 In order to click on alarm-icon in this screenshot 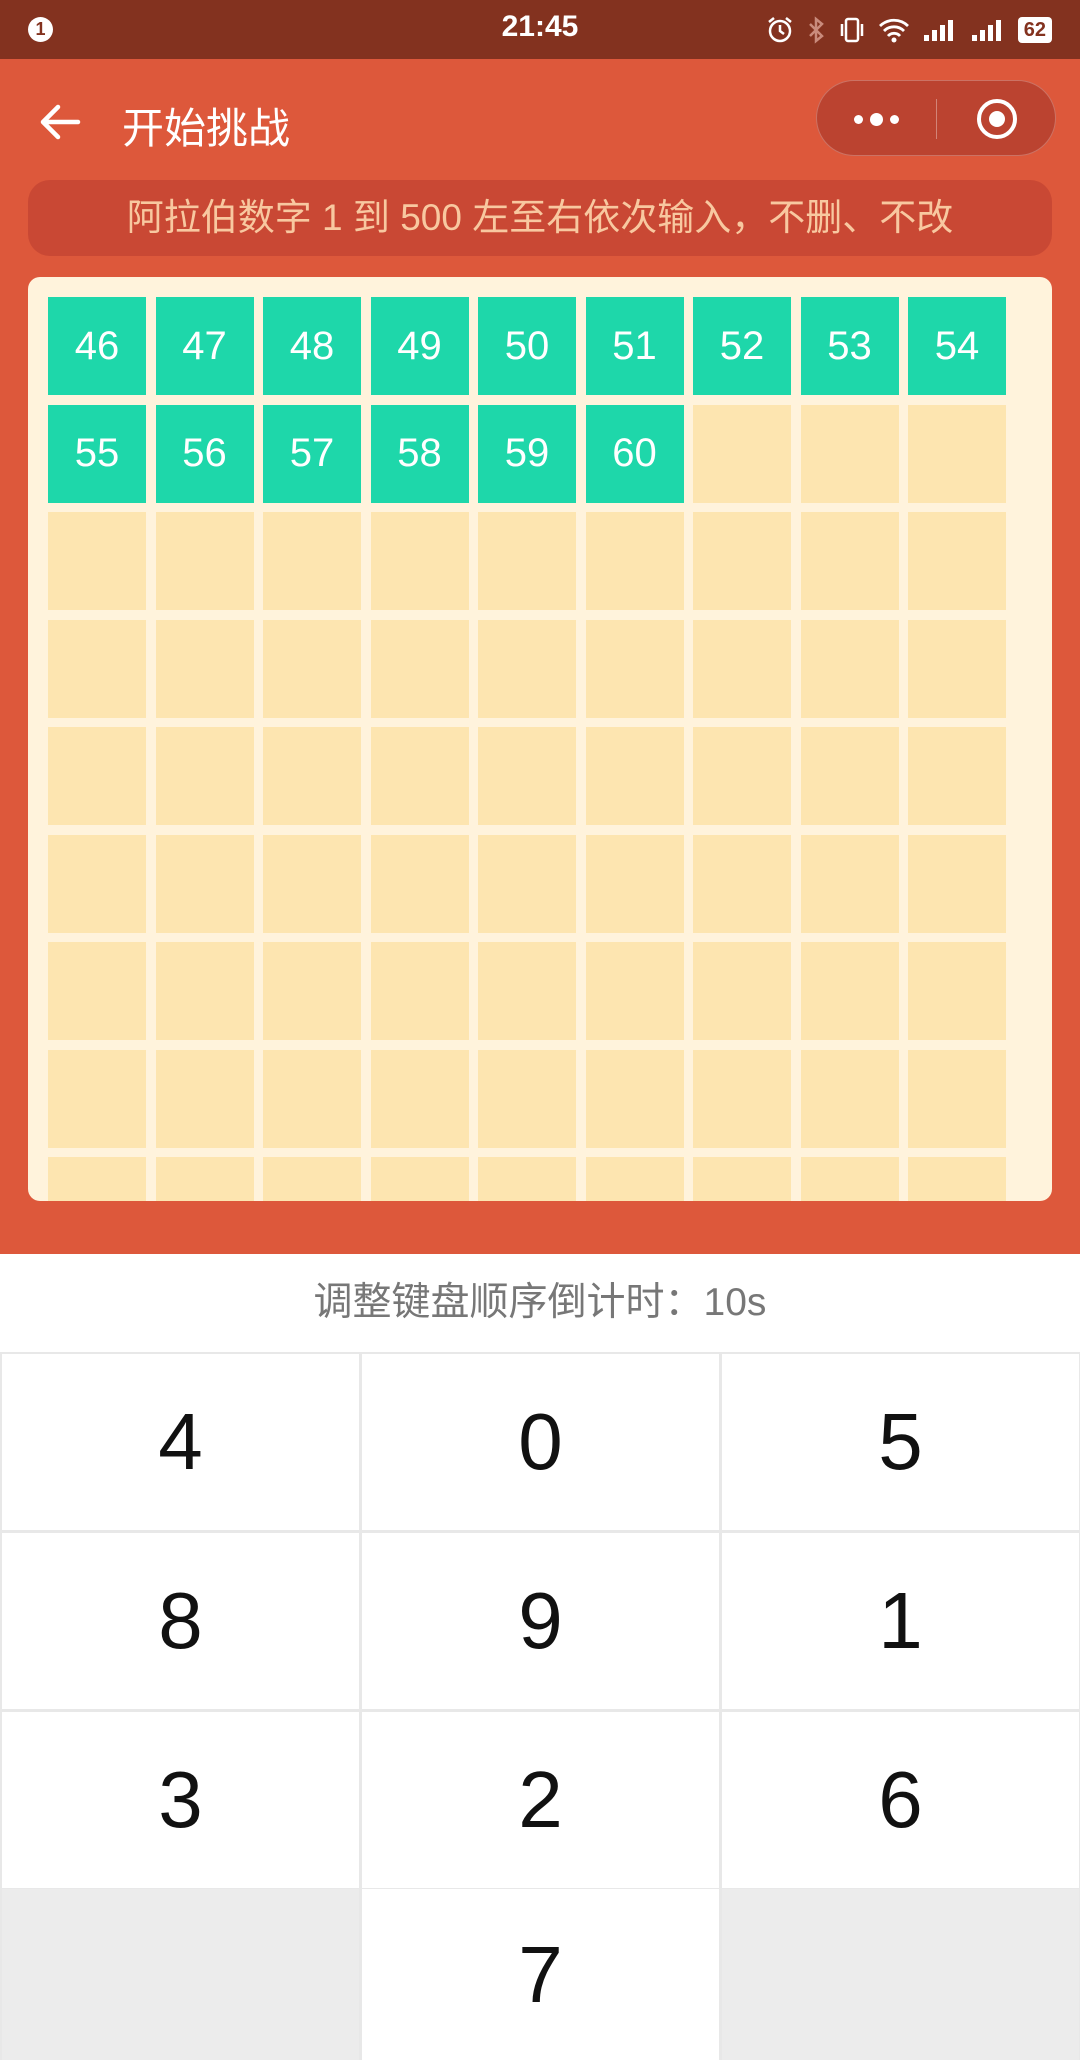, I will do `click(779, 30)`.